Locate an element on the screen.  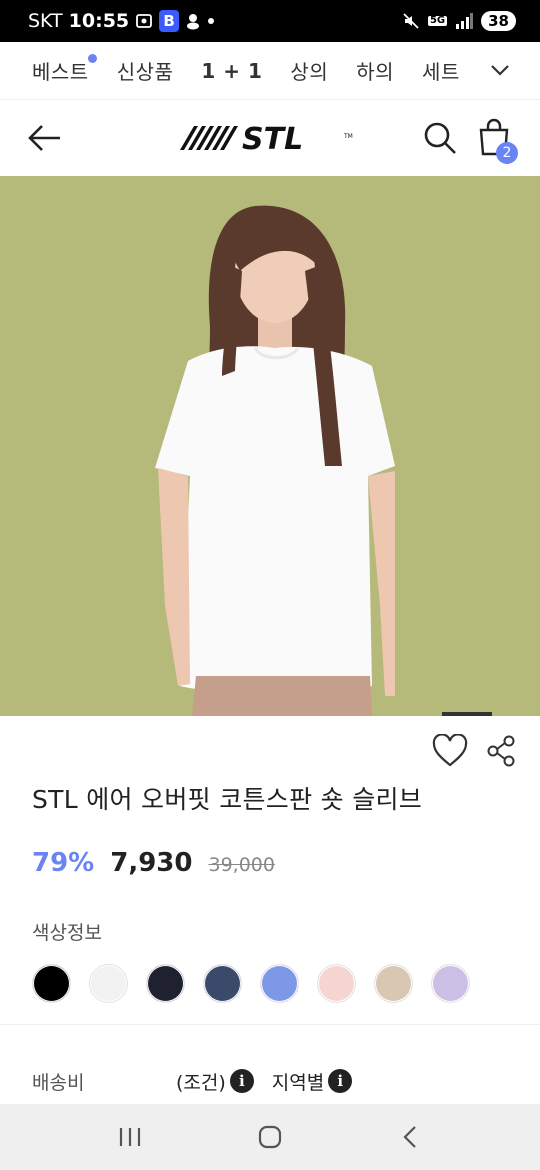
color-swatches is located at coordinates (251, 983).